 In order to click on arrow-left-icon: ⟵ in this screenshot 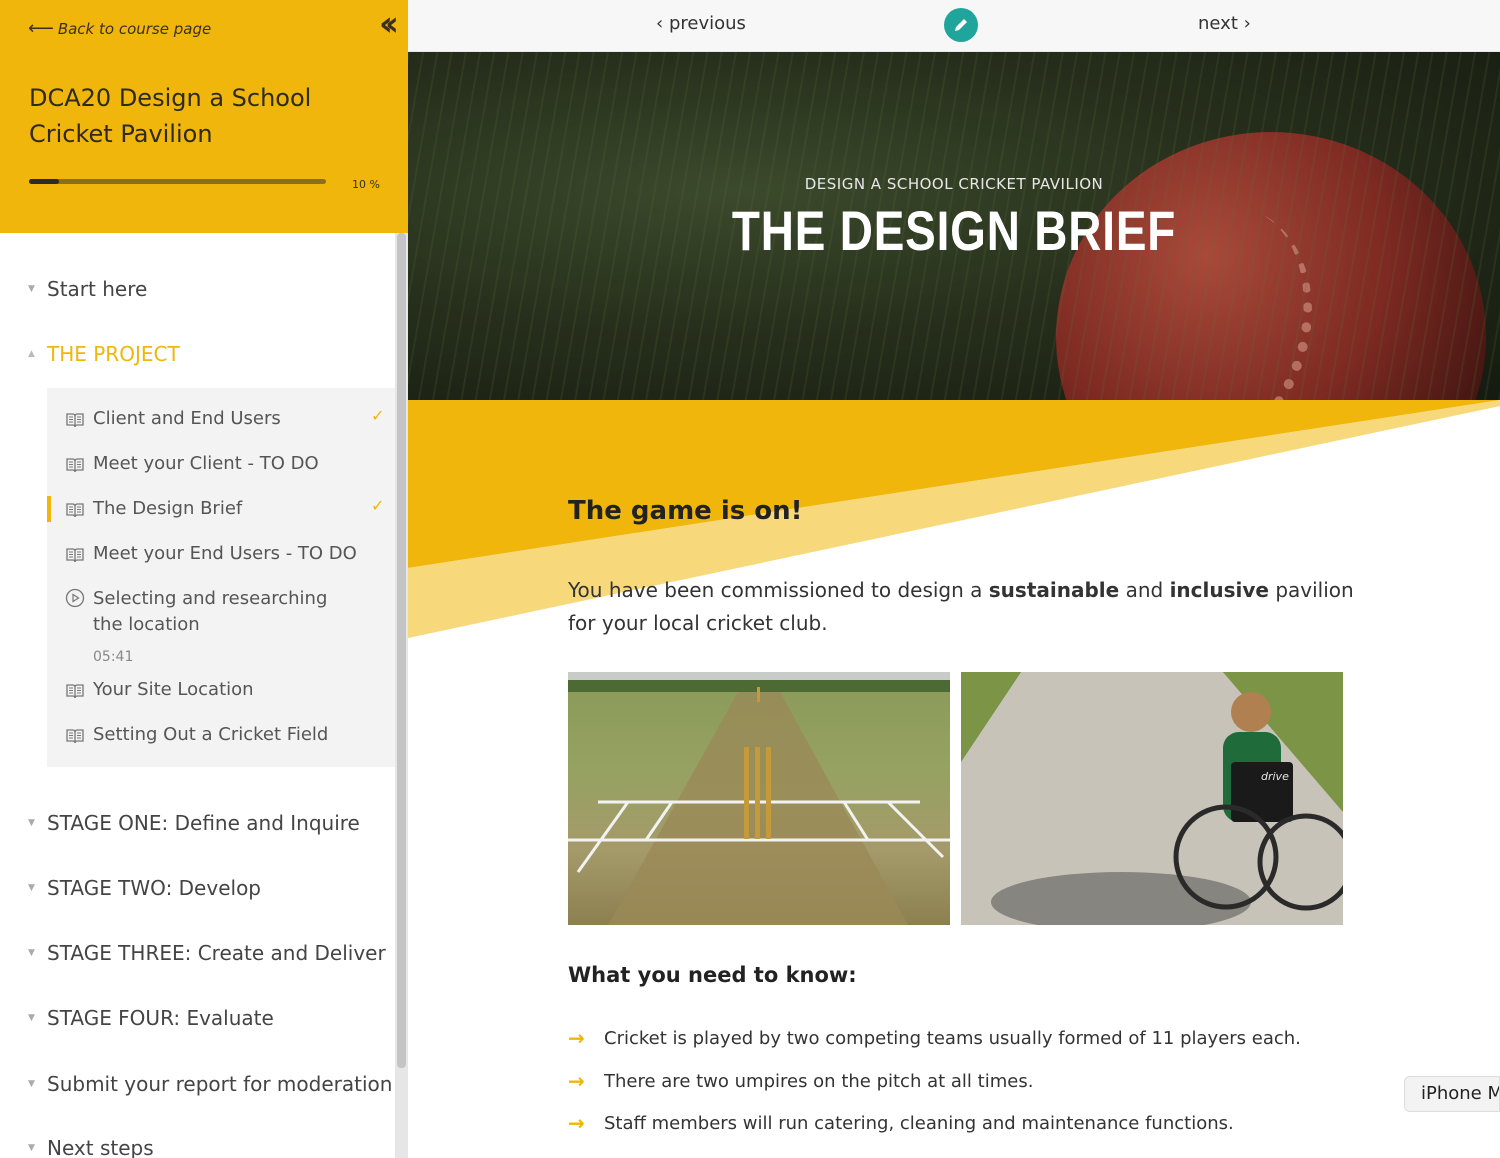, I will do `click(41, 28)`.